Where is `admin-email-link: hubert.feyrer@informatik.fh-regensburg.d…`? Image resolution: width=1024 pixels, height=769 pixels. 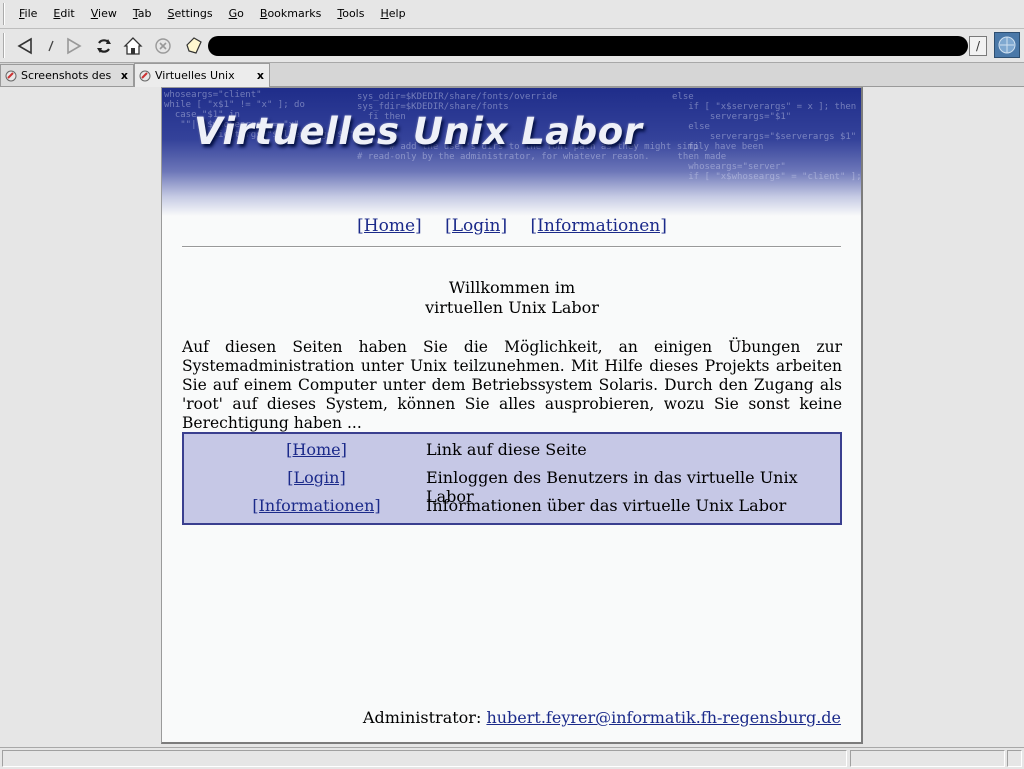 admin-email-link: hubert.feyrer@informatik.fh-regensburg.d… is located at coordinates (663, 717).